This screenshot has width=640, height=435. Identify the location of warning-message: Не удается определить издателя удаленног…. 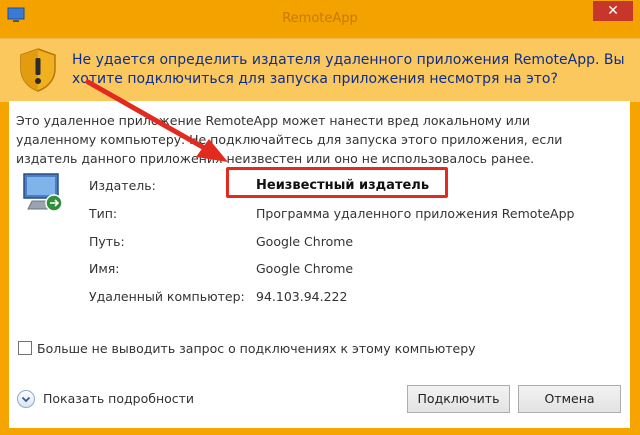
(348, 69).